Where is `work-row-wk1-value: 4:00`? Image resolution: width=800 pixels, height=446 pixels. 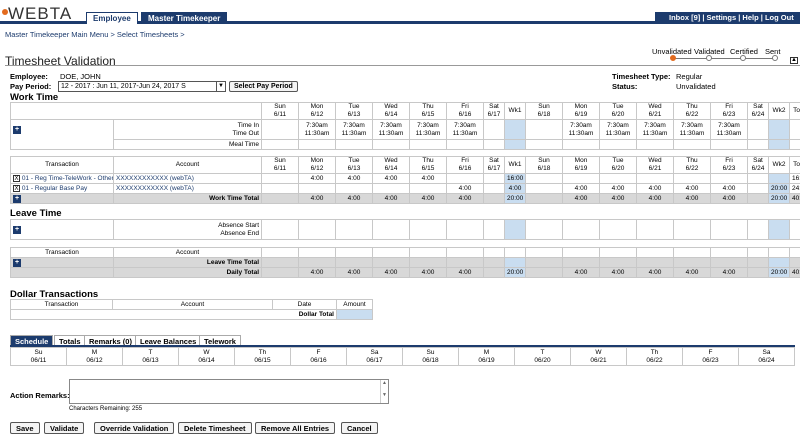 work-row-wk1-value: 4:00 is located at coordinates (515, 188).